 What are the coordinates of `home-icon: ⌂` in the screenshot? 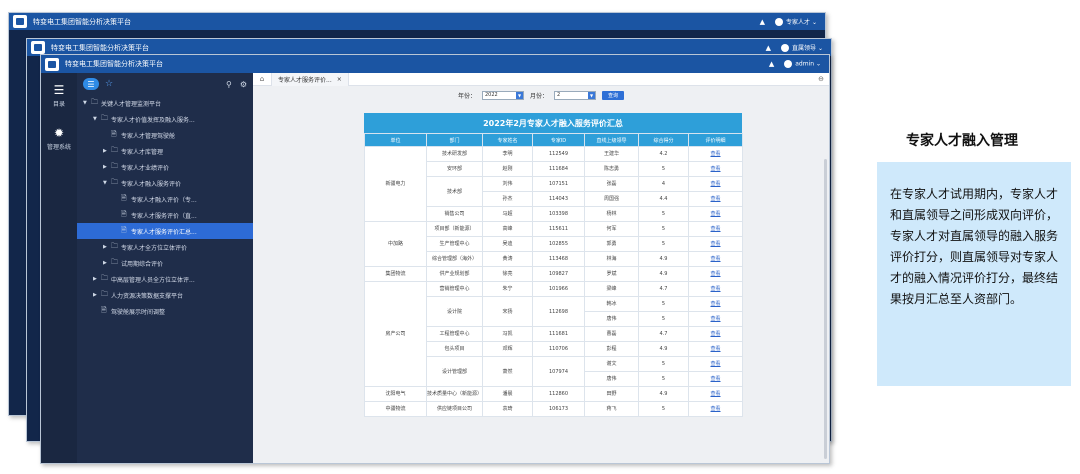 It's located at (262, 79).